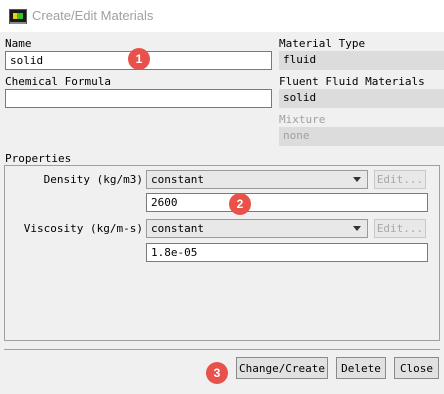  What do you see at coordinates (18, 16) in the screenshot?
I see `fluent-app-icon` at bounding box center [18, 16].